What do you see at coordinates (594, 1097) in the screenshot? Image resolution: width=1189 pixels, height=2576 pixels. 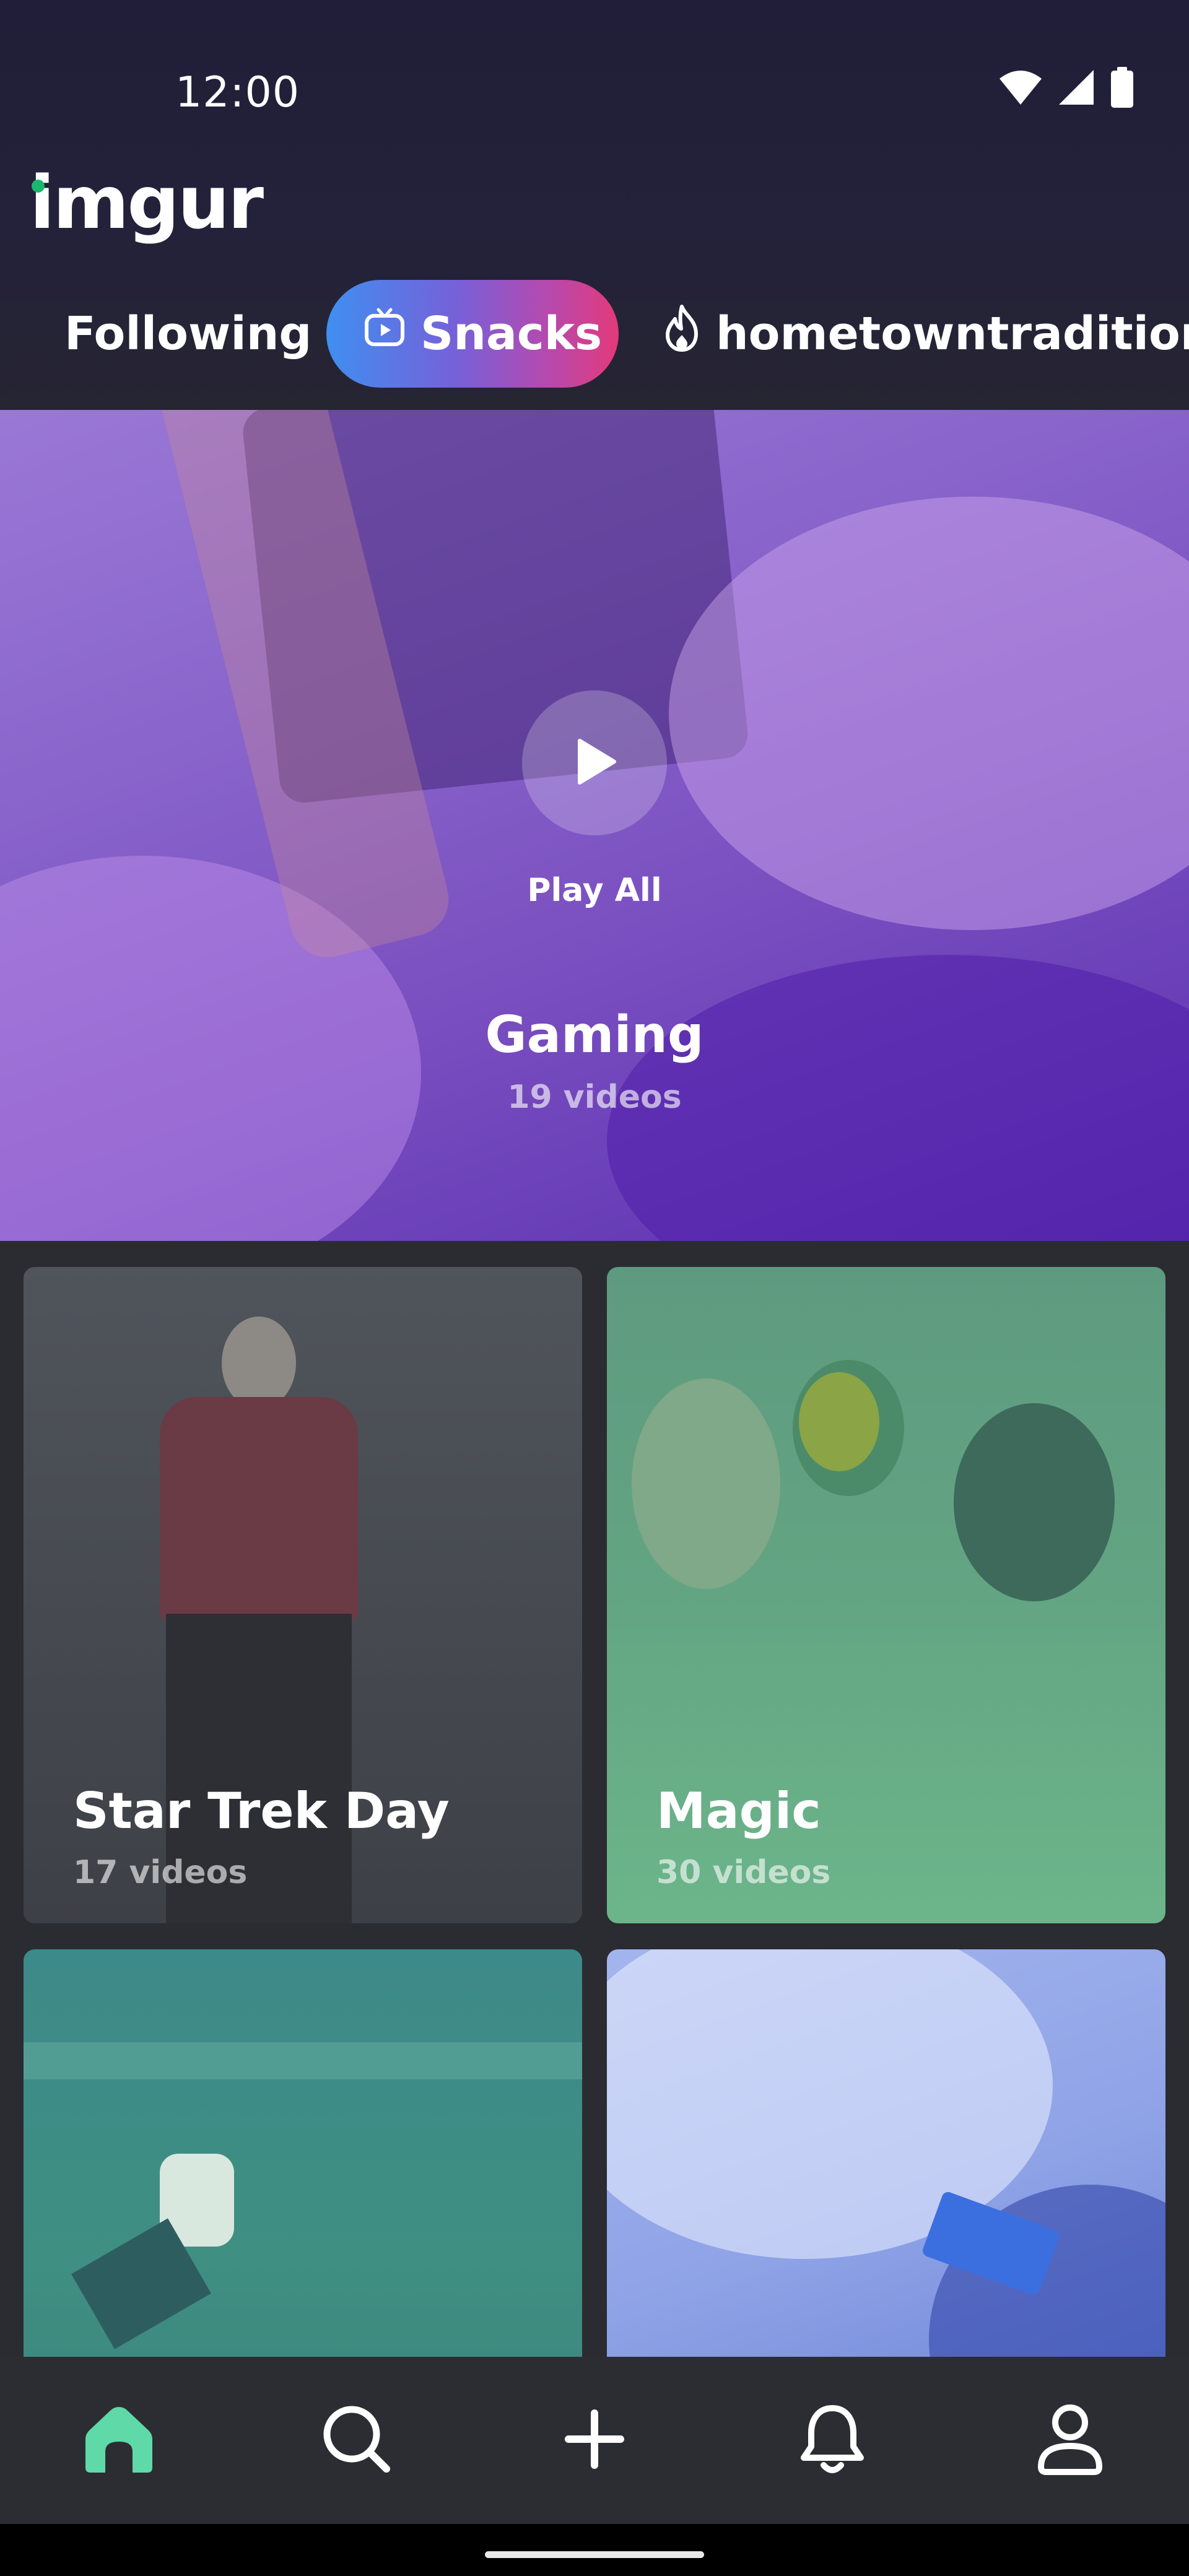 I see `hero-video-count: 19 videos` at bounding box center [594, 1097].